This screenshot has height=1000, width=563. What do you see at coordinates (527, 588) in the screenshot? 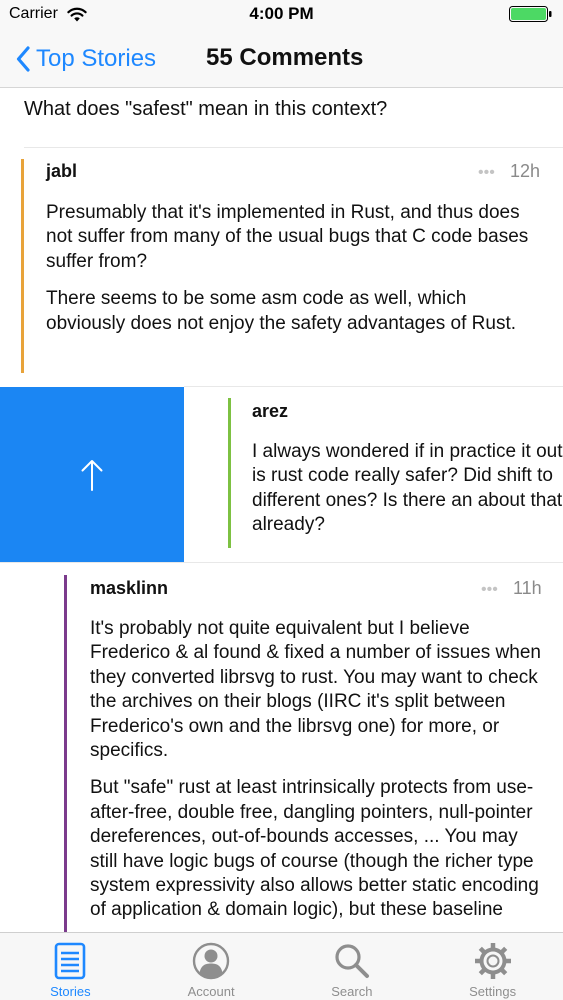
I see `comment-age: 11h` at bounding box center [527, 588].